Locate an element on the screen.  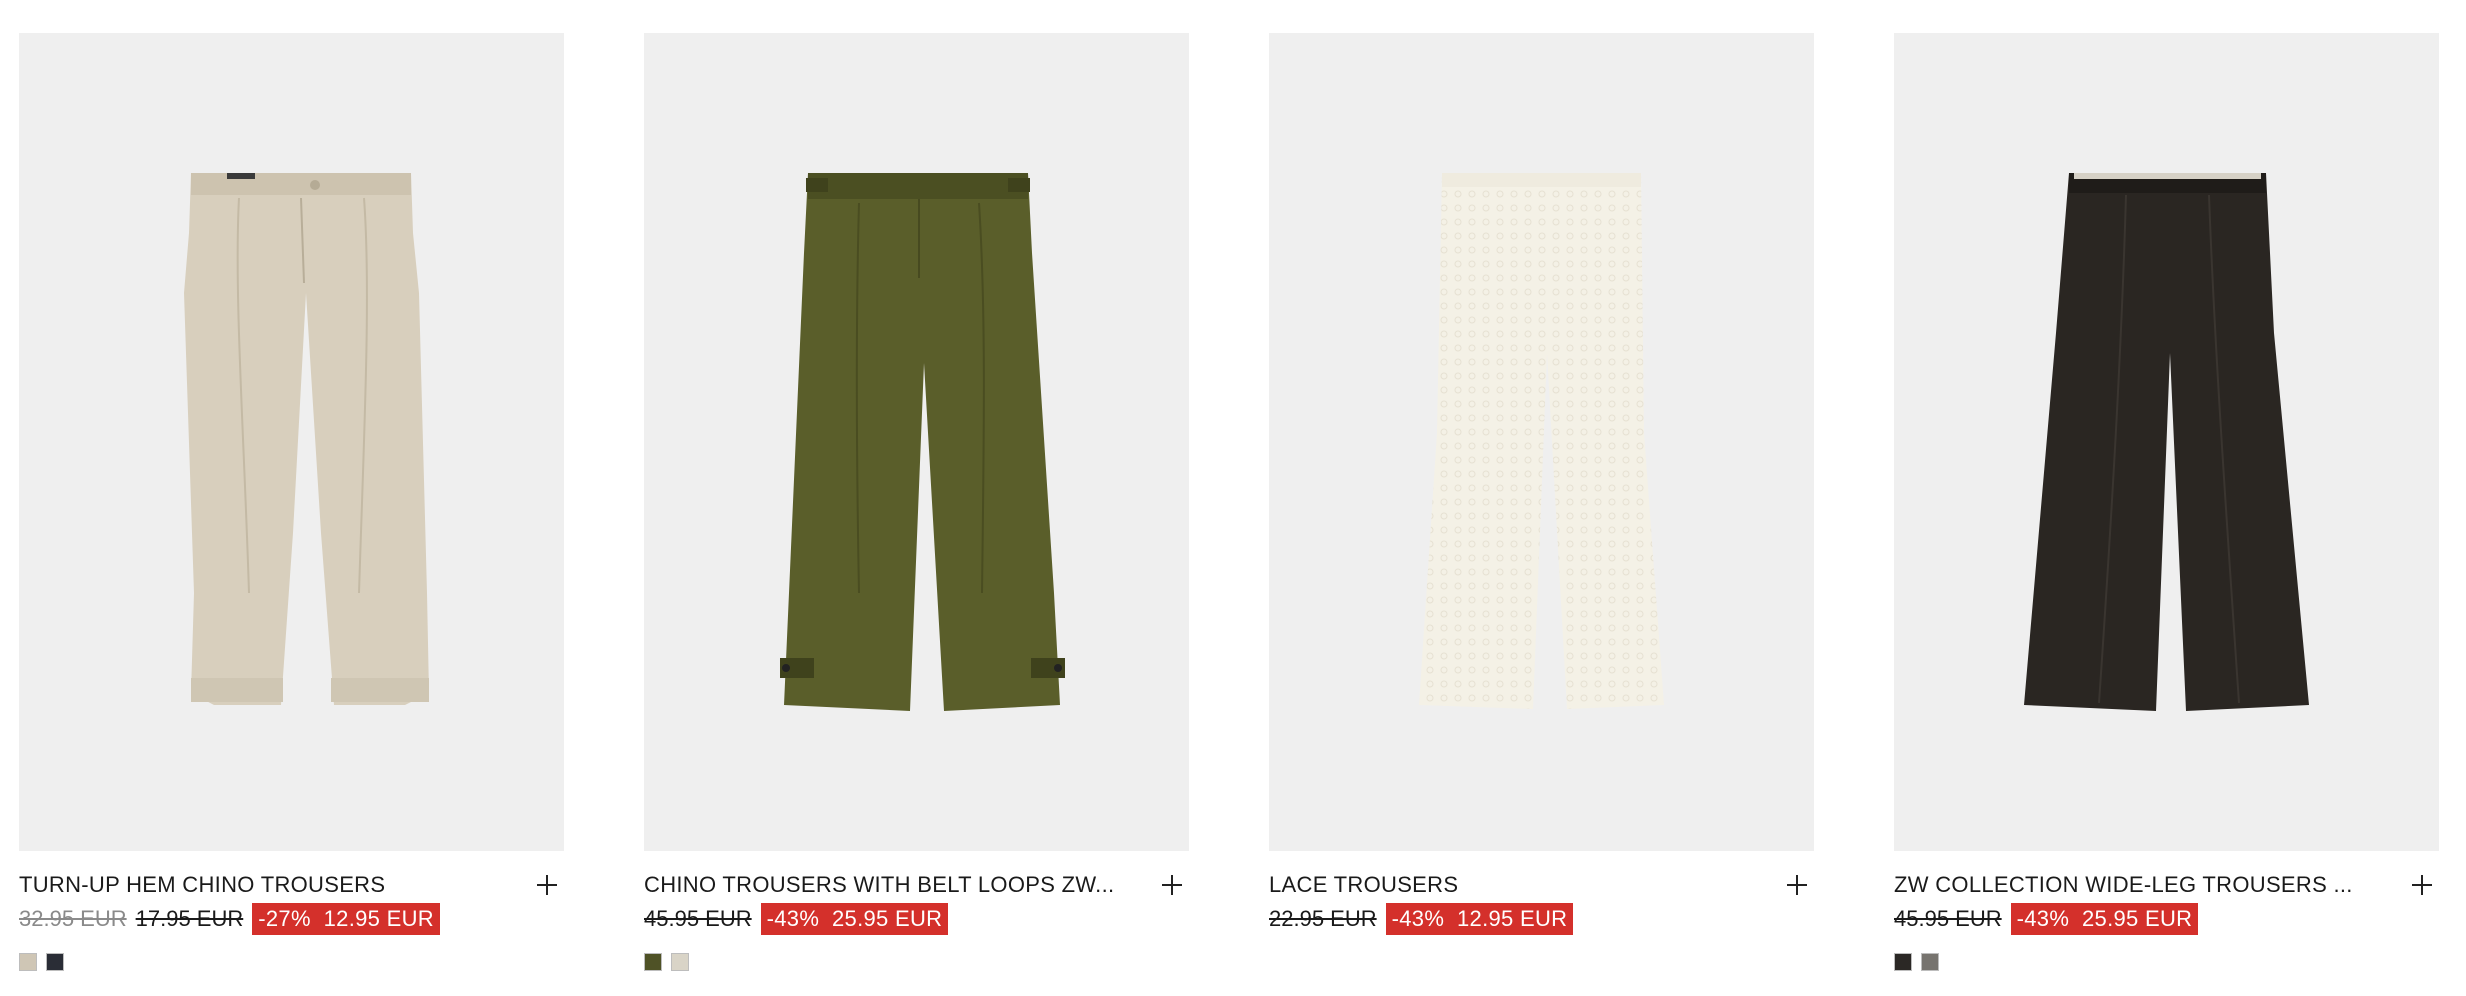
product-title: TURN-UP HEM CHINO TROUSERS is located at coordinates (202, 885).